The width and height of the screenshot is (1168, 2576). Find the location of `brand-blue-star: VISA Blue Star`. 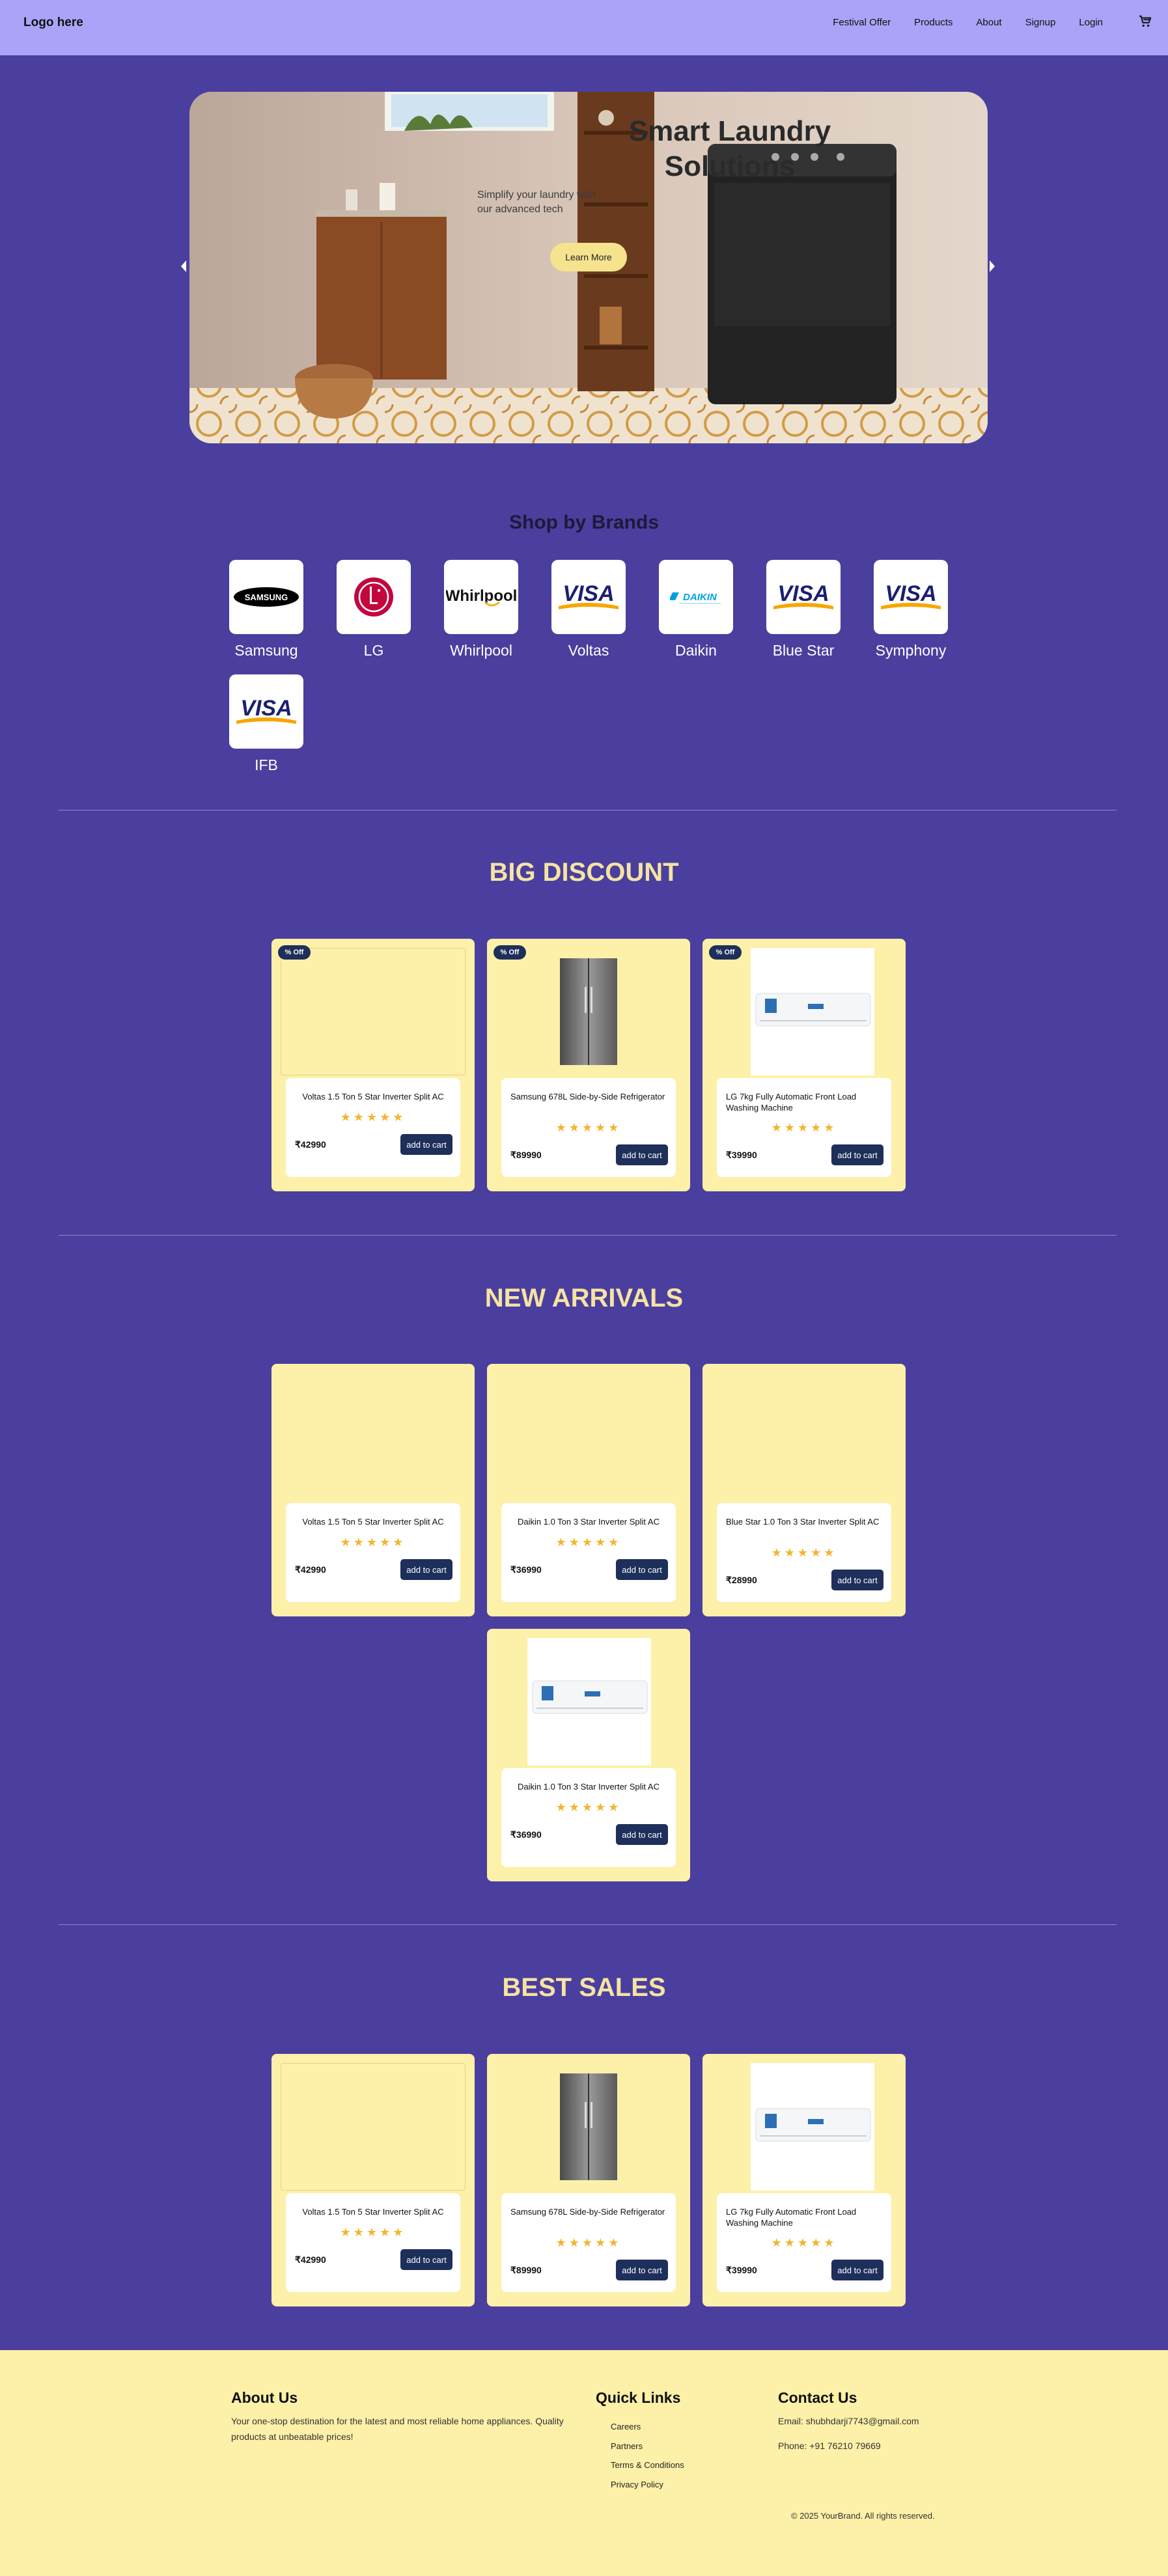

brand-blue-star: VISA Blue Star is located at coordinates (803, 609).